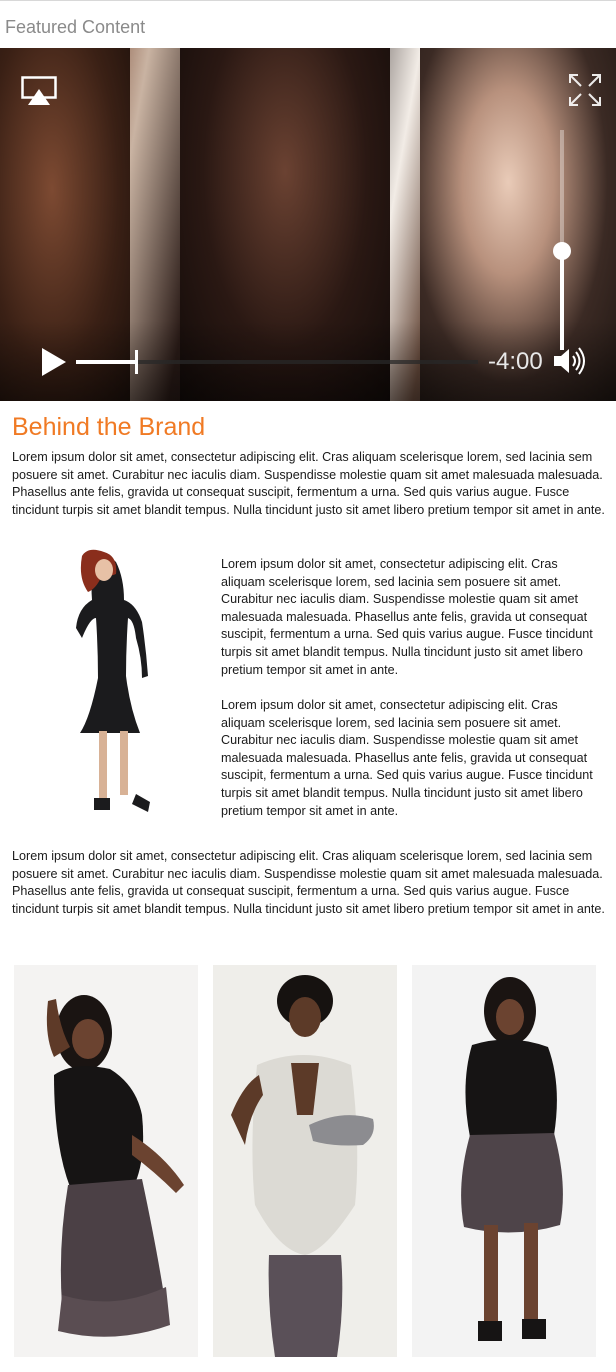  Describe the element at coordinates (106, 362) in the screenshot. I see `seek-bar-progress` at that location.